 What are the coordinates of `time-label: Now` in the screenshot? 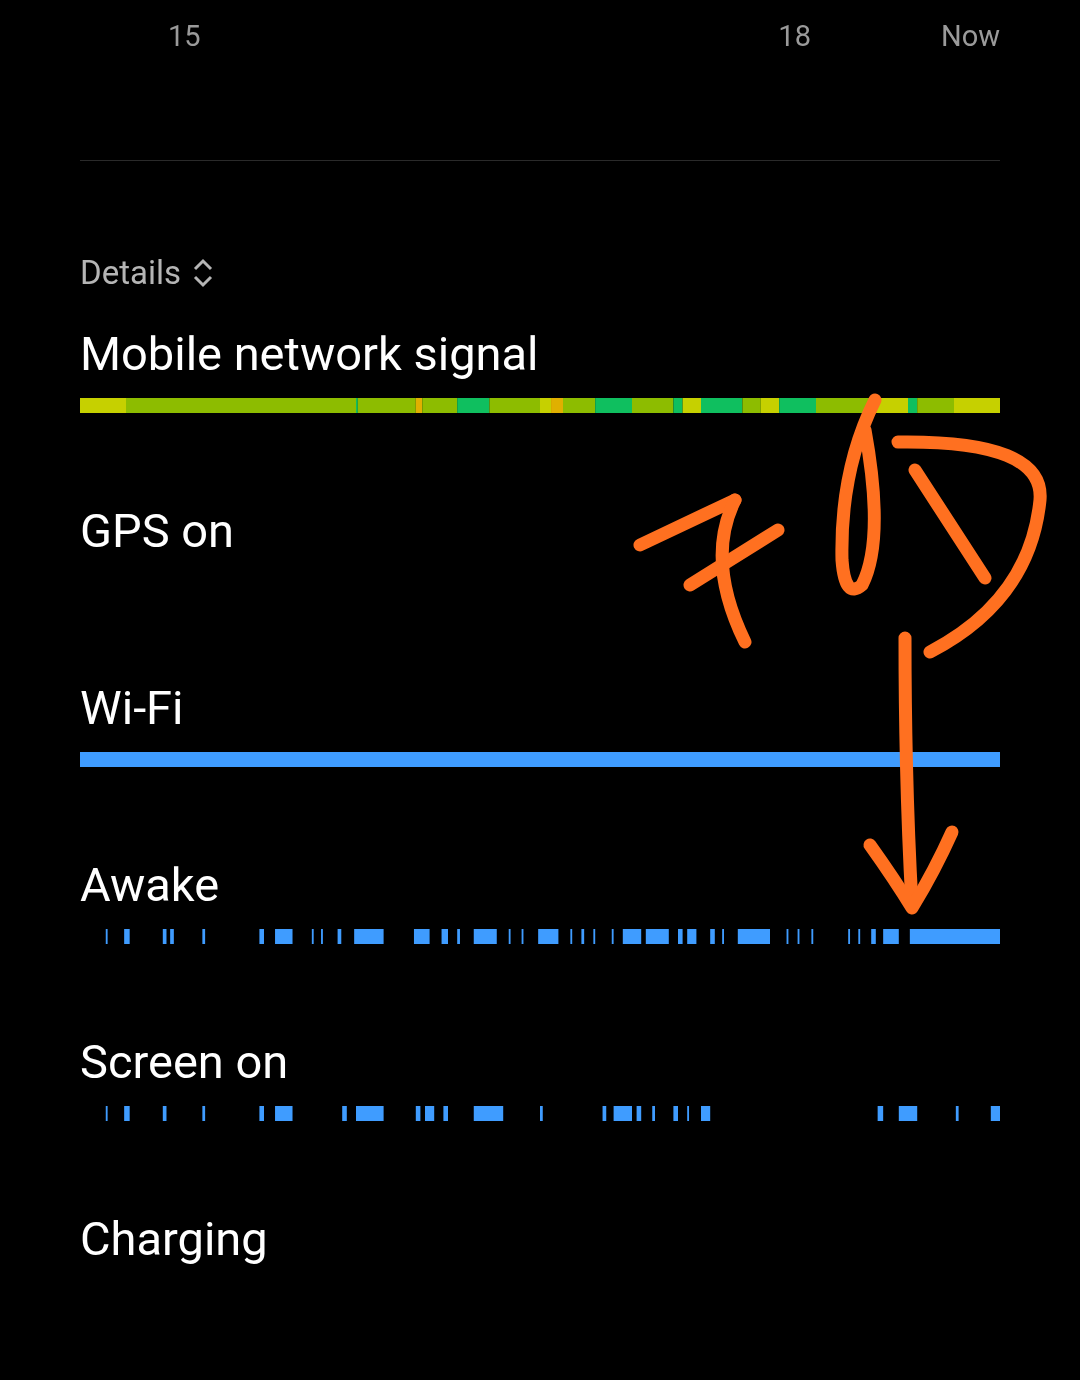 It's located at (970, 36).